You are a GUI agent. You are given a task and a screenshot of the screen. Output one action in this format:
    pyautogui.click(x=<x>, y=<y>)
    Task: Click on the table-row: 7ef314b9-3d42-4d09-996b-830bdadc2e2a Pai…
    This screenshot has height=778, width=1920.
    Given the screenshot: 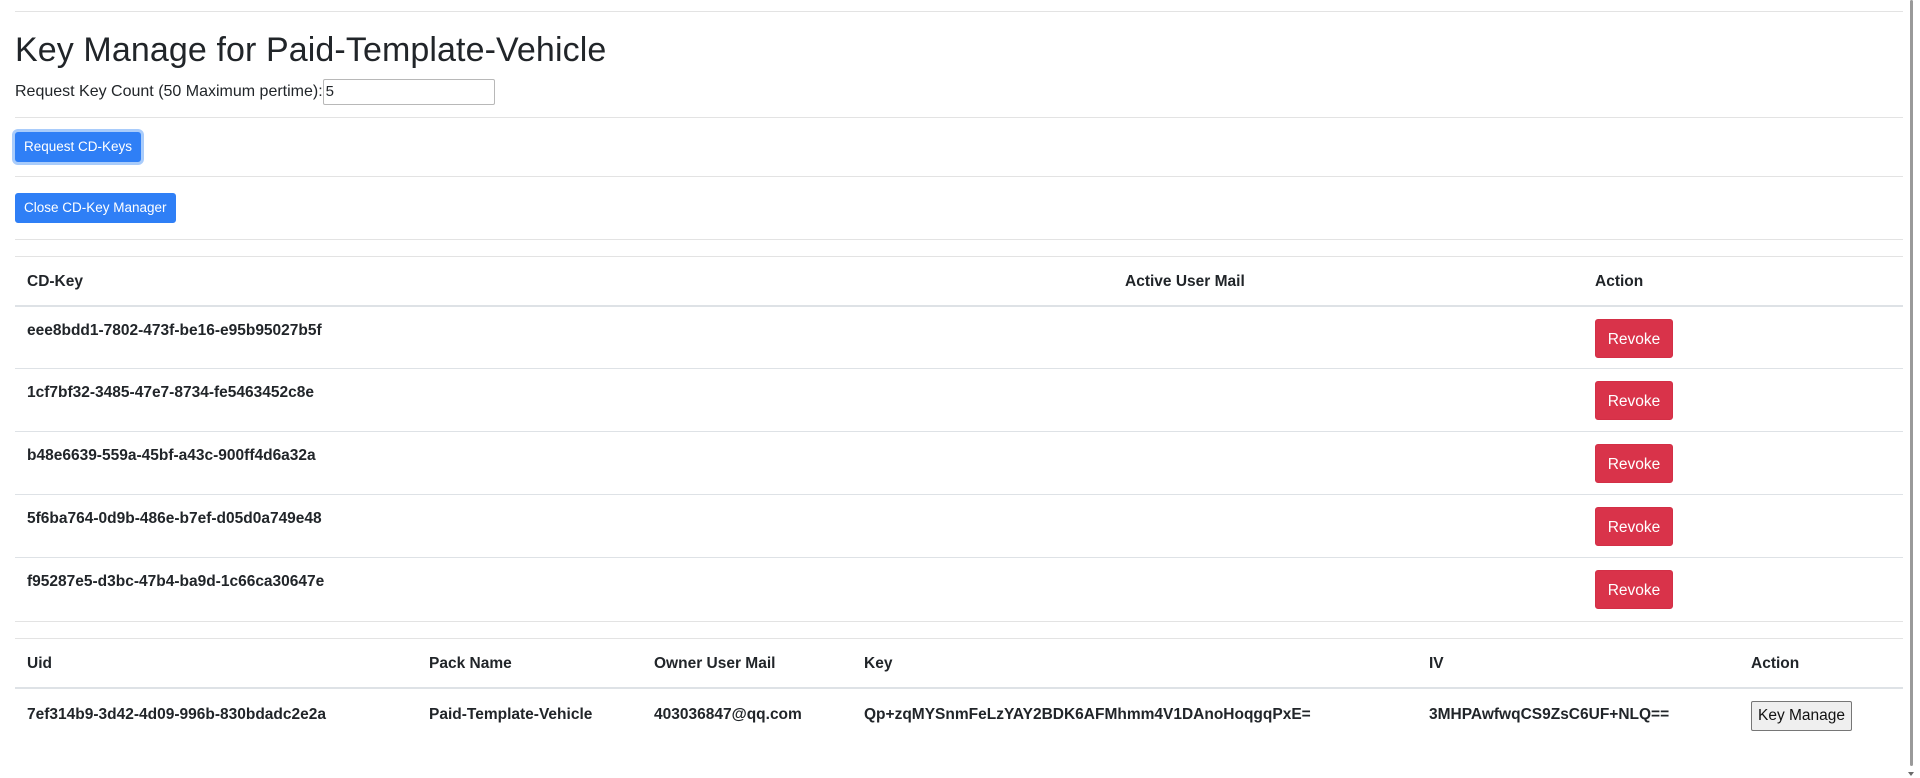 What is the action you would take?
    pyautogui.click(x=959, y=715)
    